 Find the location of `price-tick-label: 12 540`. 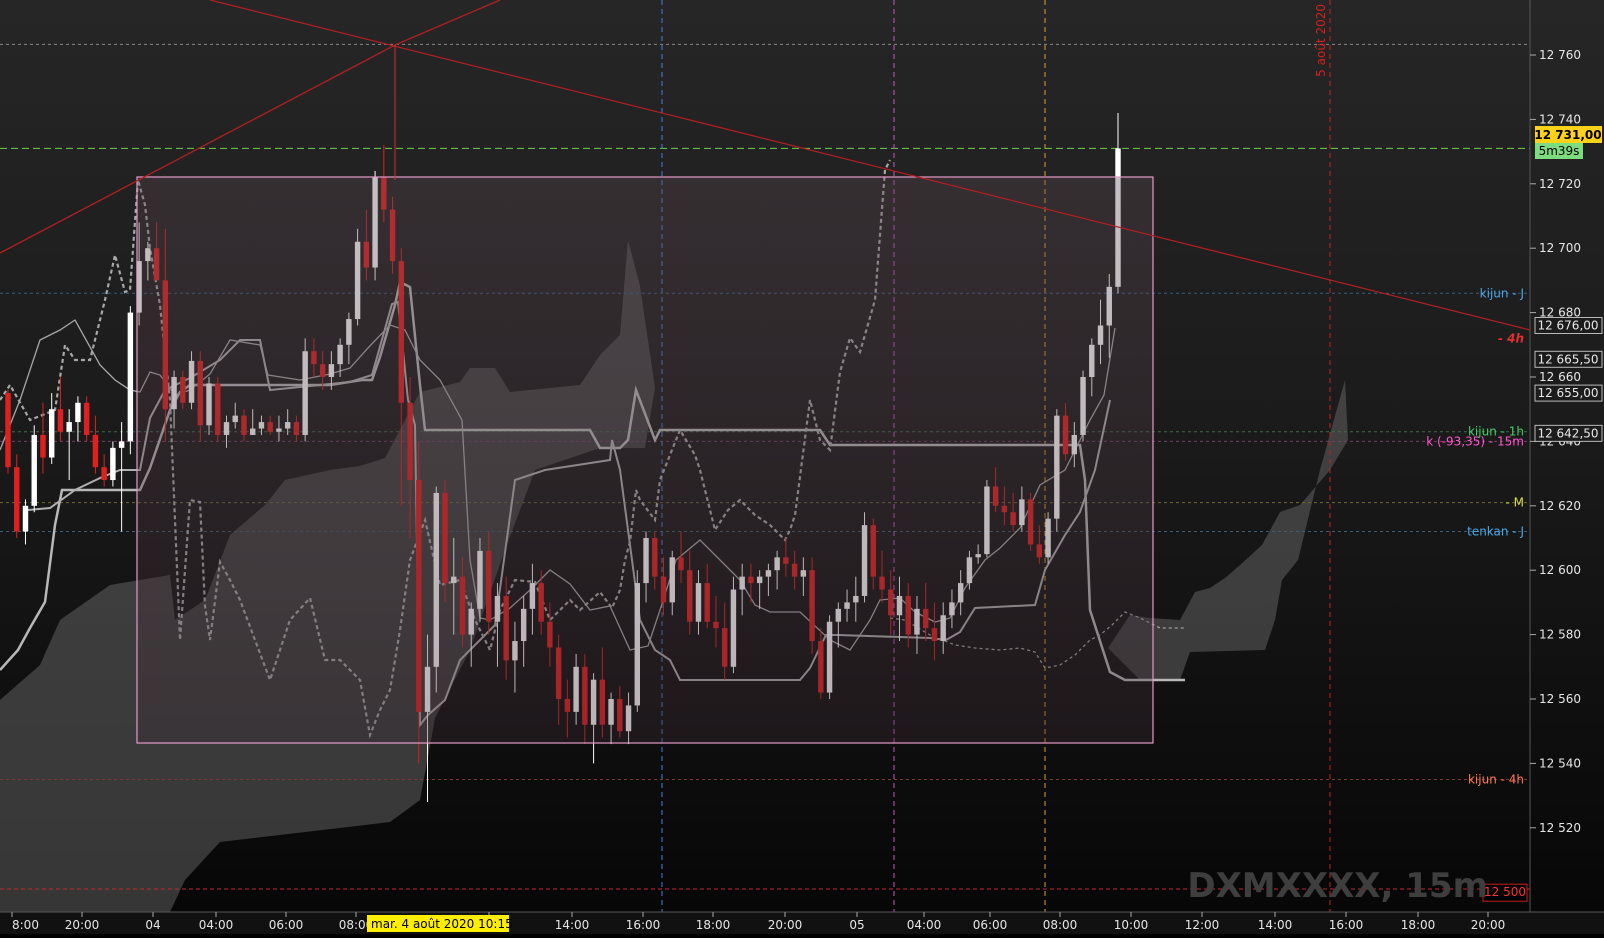

price-tick-label: 12 540 is located at coordinates (1560, 763).